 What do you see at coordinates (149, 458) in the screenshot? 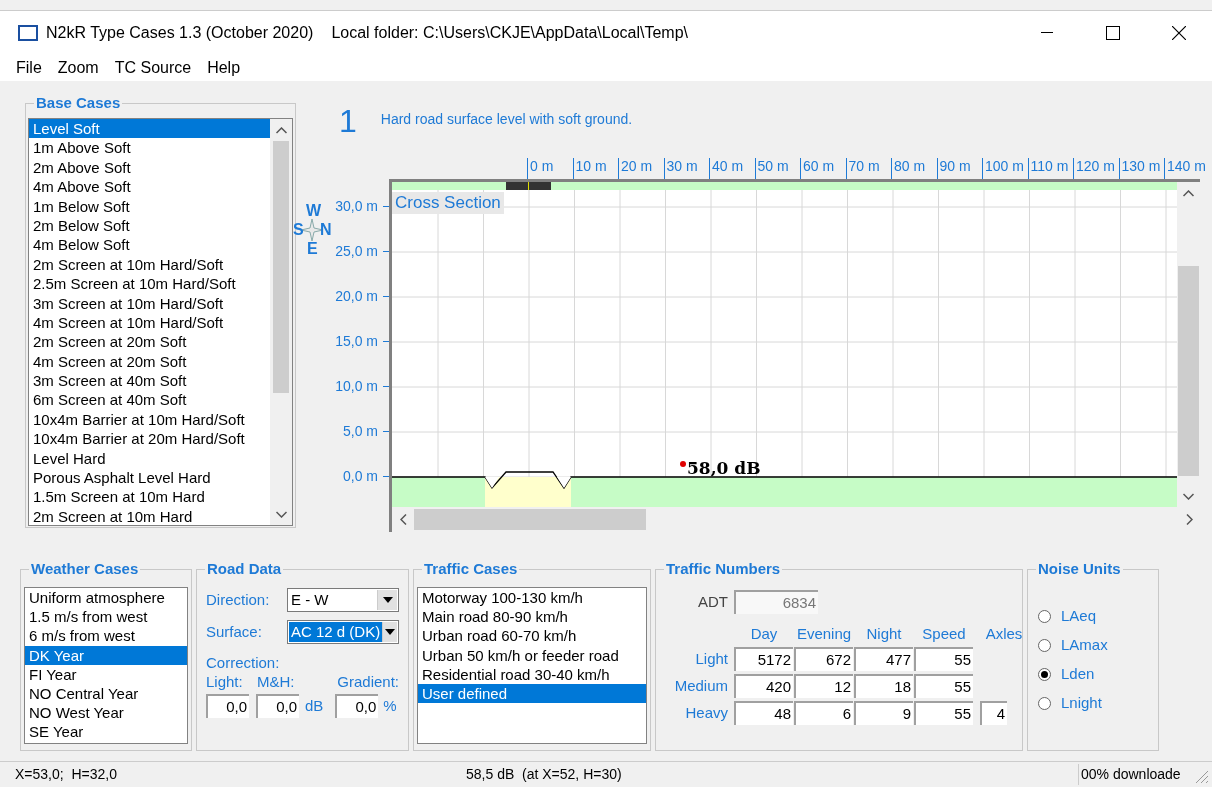
I see `list-item: Level Hard` at bounding box center [149, 458].